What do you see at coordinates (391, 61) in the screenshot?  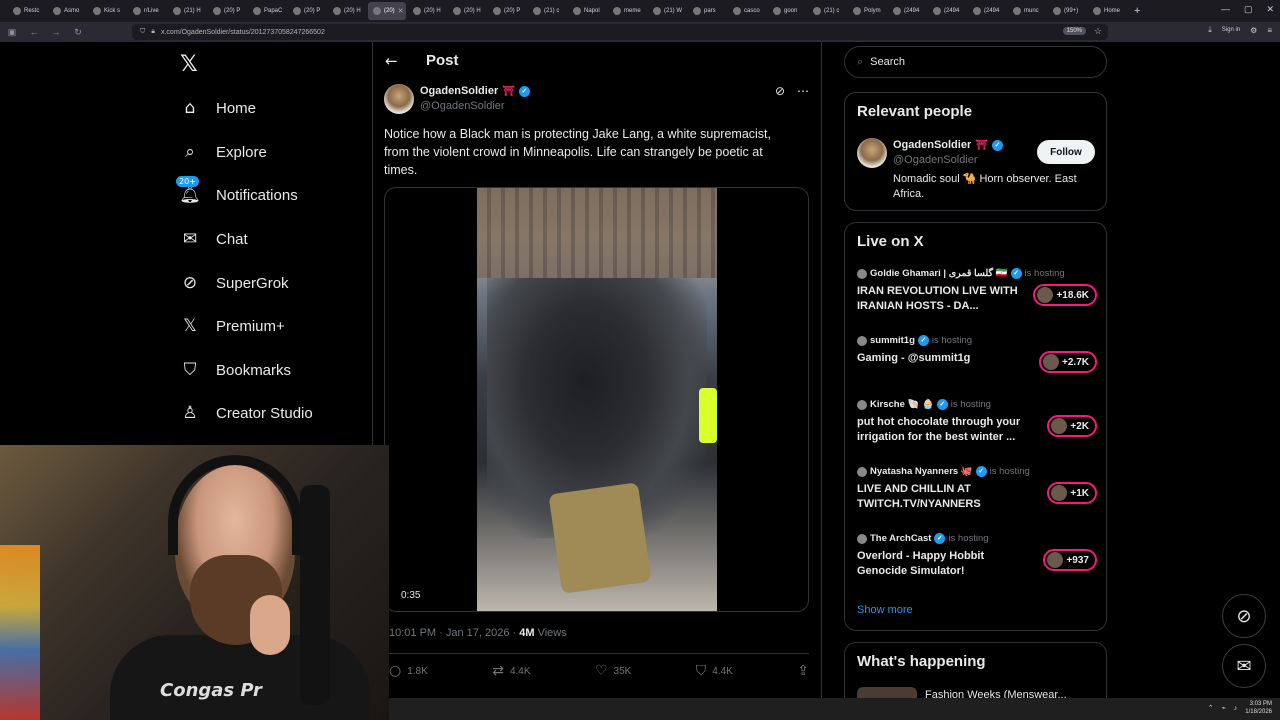 I see `back-arrow-icon: ←` at bounding box center [391, 61].